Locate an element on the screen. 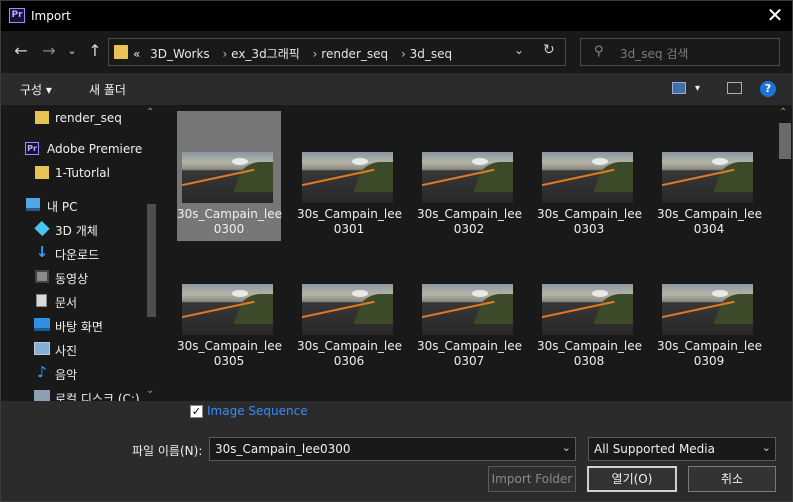 Image resolution: width=793 pixels, height=502 pixels. file-item: 30s_Campain_lee 0306 is located at coordinates (349, 308).